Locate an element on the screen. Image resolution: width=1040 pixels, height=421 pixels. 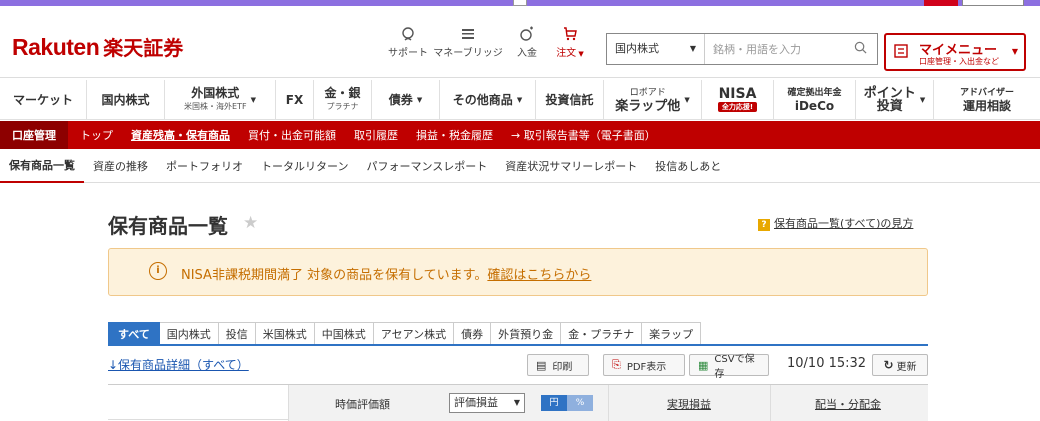
subnav-holdings-list: 保有商品一覧 is located at coordinates (42, 166).